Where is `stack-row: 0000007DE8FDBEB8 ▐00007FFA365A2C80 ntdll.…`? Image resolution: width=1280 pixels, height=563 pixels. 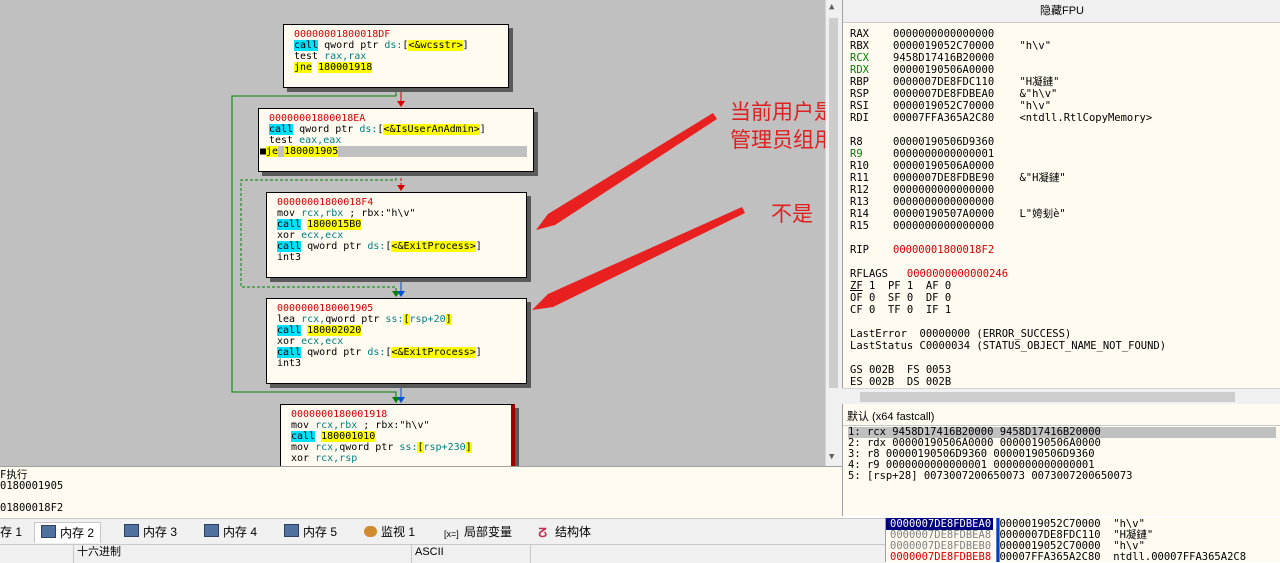 stack-row: 0000007DE8FDBEB8 ▐00007FFA365A2C80 ntdll.… is located at coordinates (1083, 557).